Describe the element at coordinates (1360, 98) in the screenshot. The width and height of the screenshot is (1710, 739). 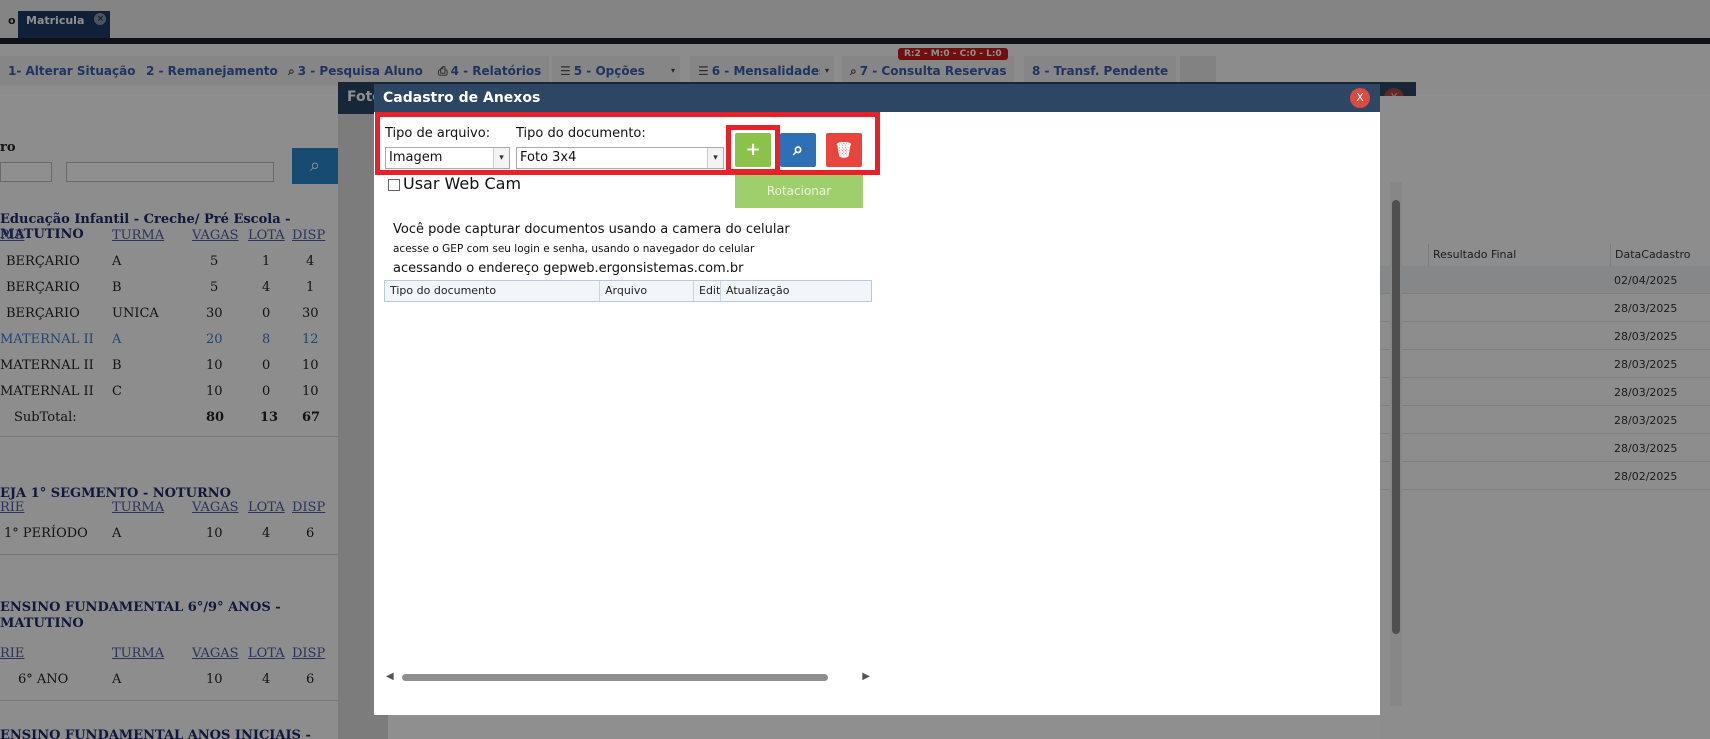
I see `close-icon: X` at that location.